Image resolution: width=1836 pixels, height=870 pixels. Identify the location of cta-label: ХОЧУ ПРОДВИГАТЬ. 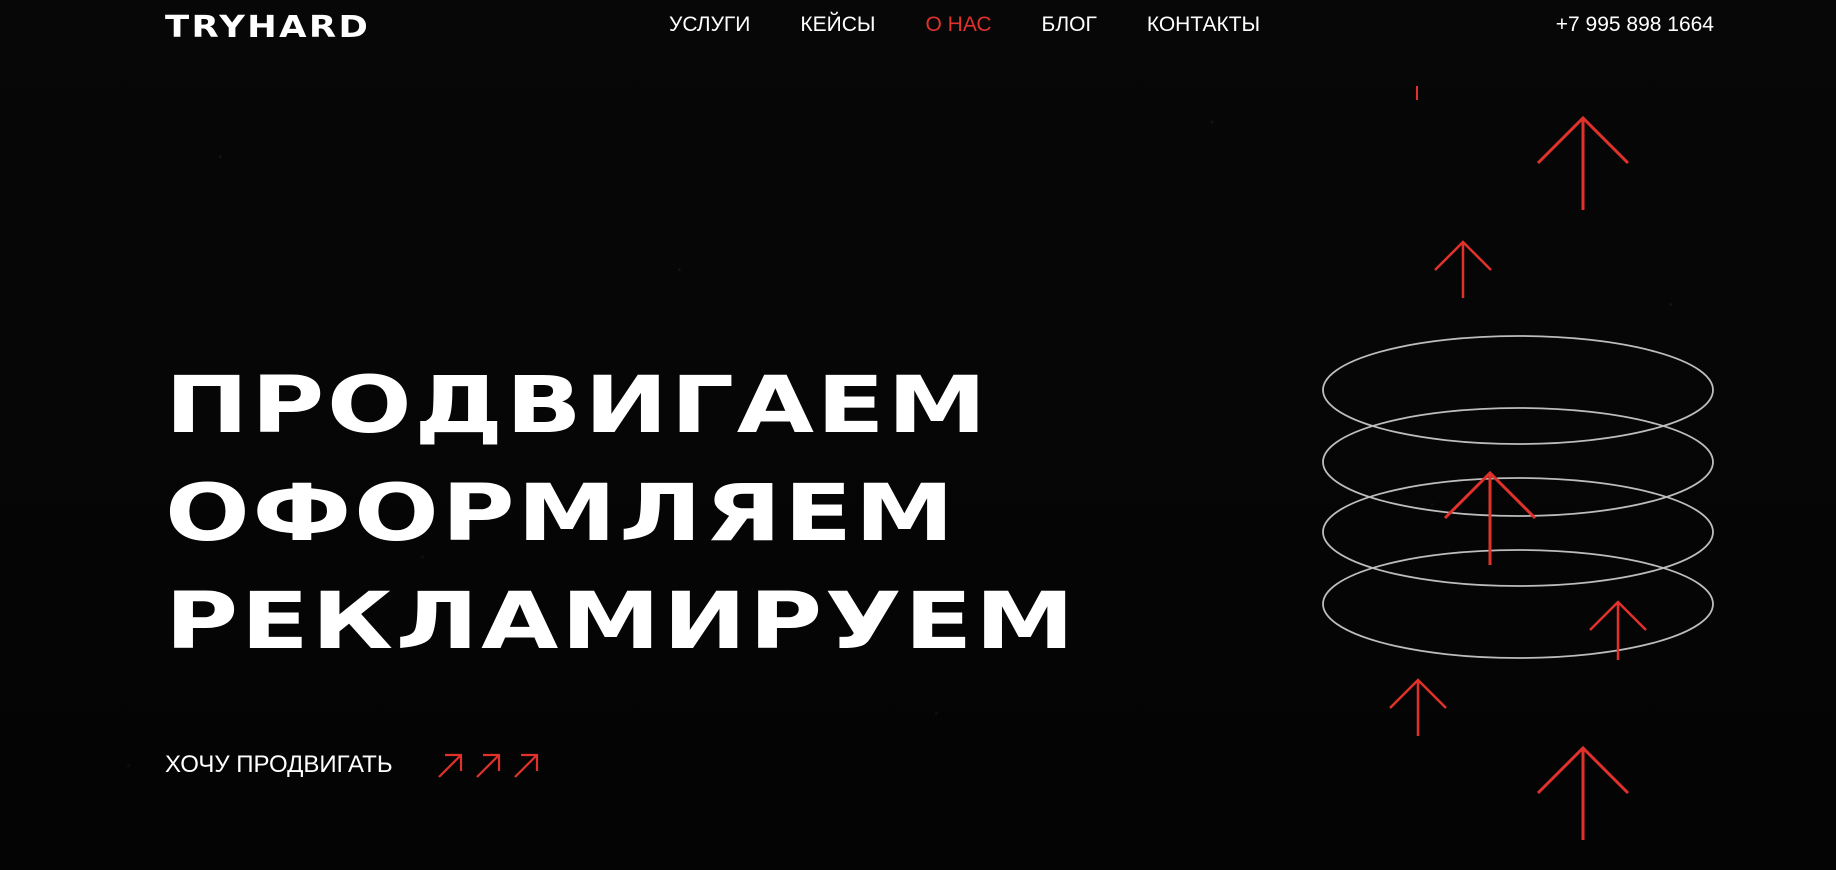
(279, 764).